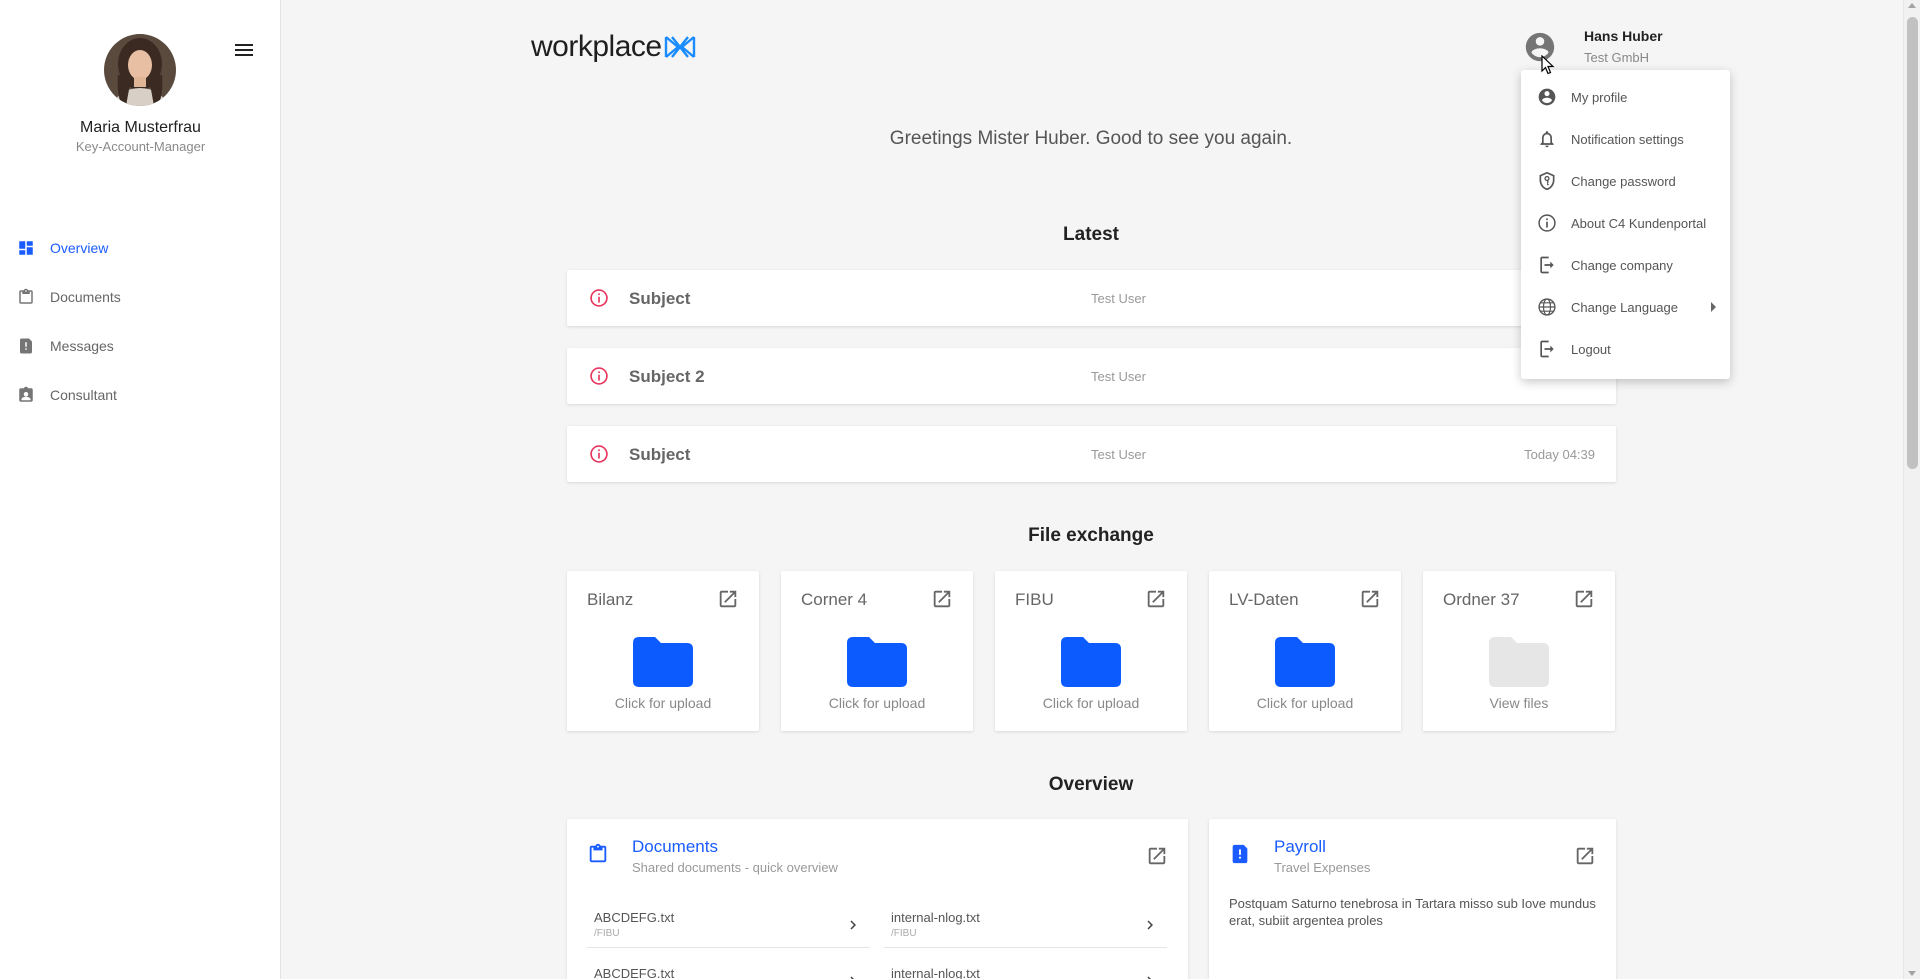  What do you see at coordinates (1713, 307) in the screenshot?
I see `submenu-arrow-icon` at bounding box center [1713, 307].